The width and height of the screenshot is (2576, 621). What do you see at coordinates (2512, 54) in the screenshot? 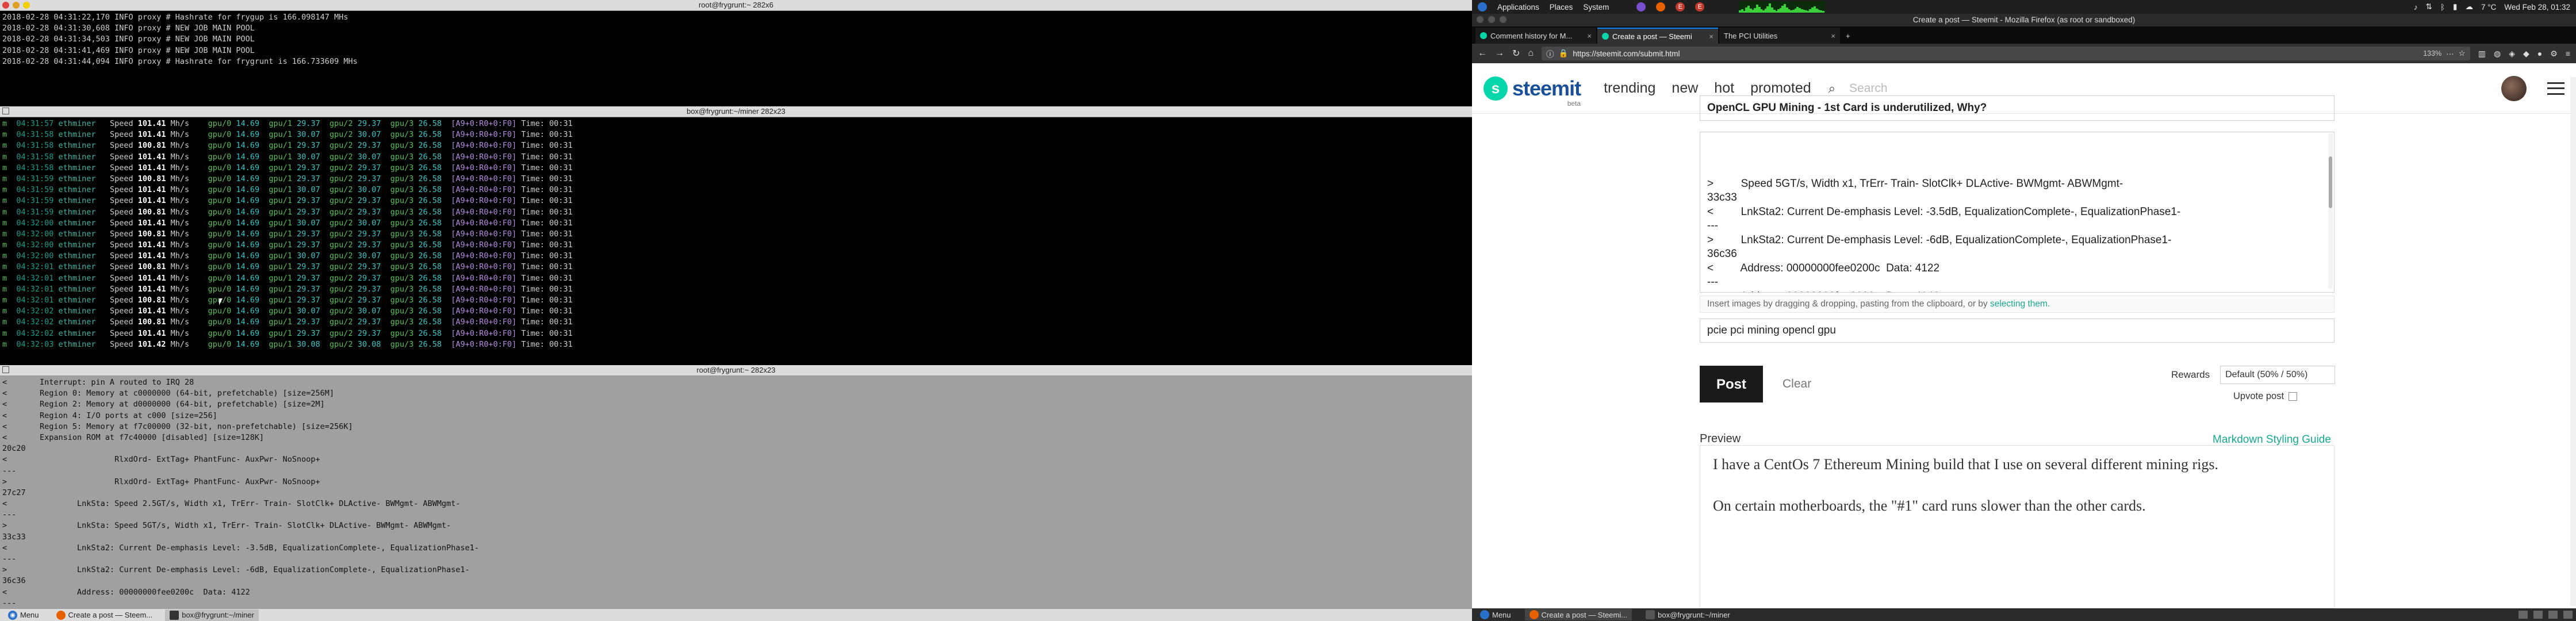
I see `extension-icon: ◈` at bounding box center [2512, 54].